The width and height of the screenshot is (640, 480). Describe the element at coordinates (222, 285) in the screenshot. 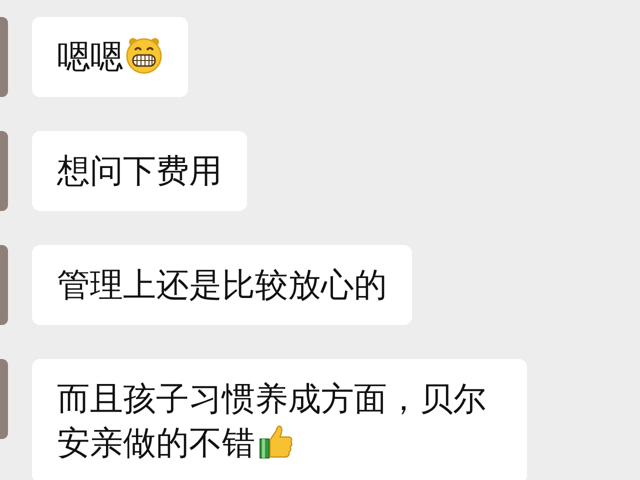

I see `message-bubble: 管理上还是比较放心的` at that location.